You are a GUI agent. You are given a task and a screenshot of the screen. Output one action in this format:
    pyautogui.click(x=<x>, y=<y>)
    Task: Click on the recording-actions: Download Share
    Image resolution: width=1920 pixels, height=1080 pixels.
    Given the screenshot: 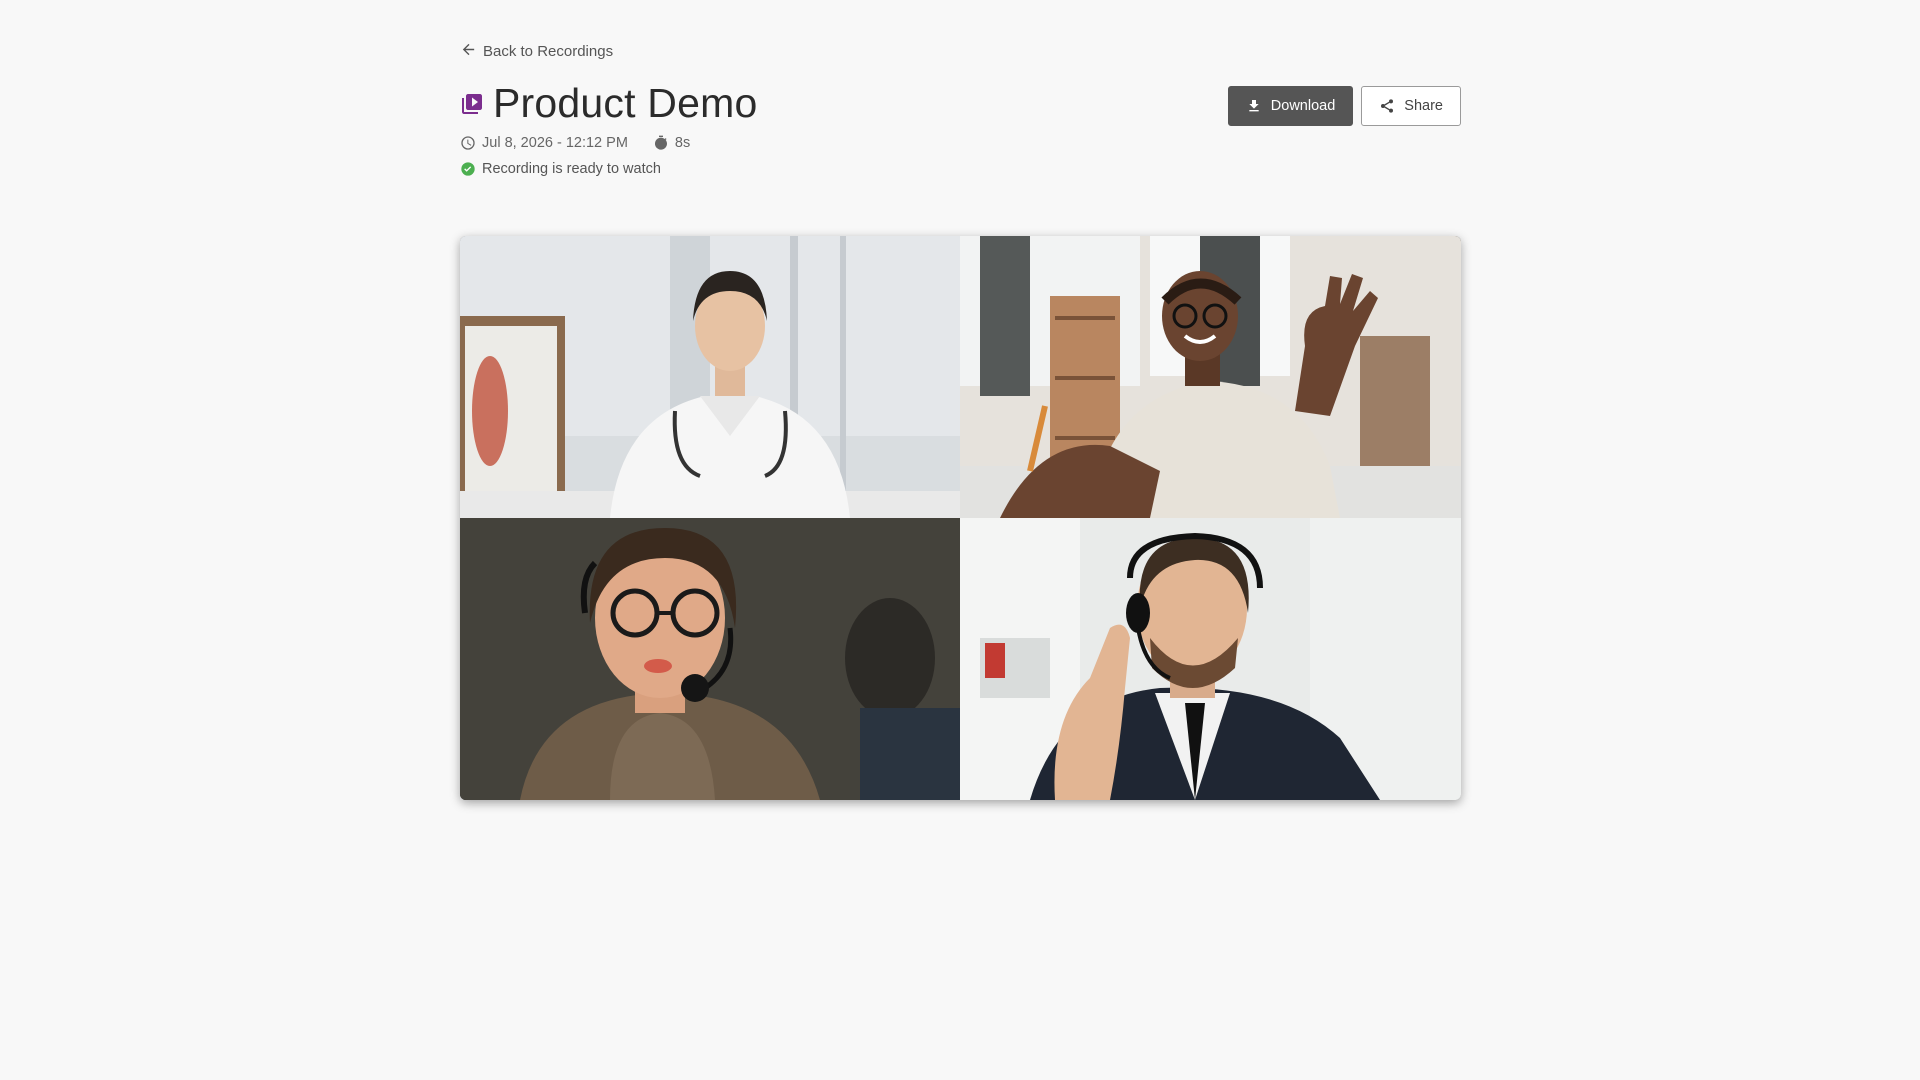 What is the action you would take?
    pyautogui.click(x=1344, y=106)
    